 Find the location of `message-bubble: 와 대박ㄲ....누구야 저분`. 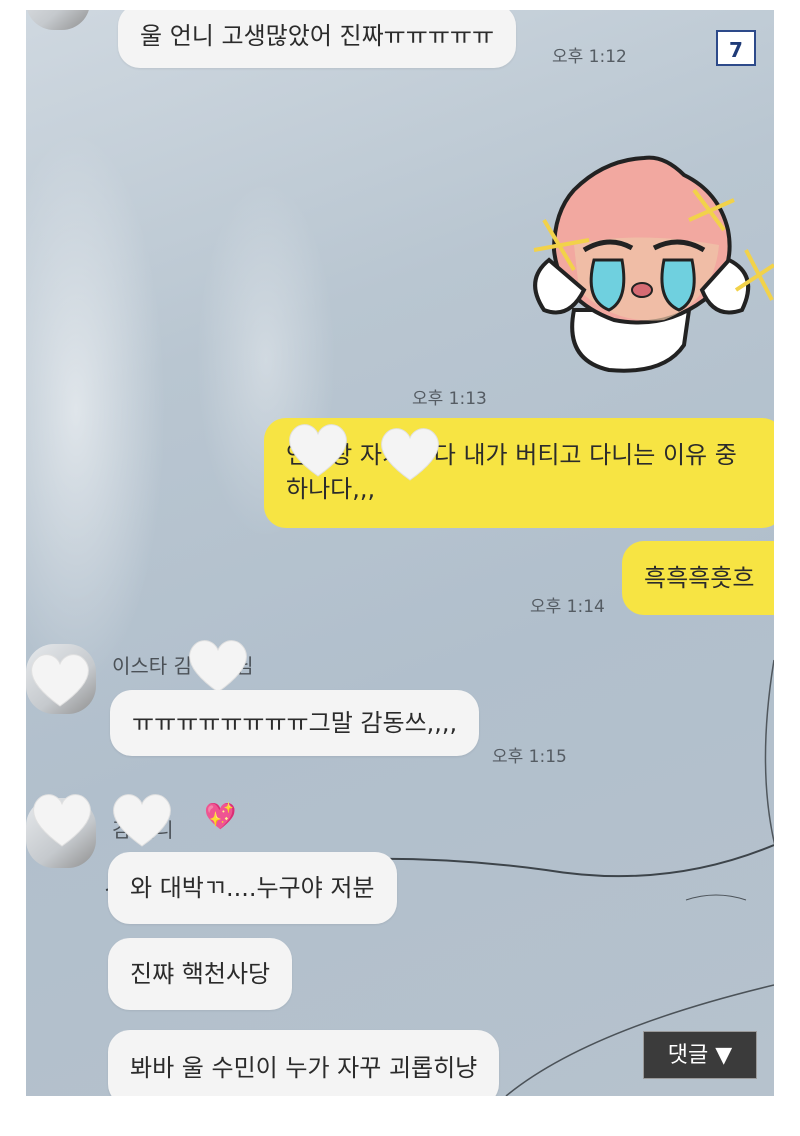

message-bubble: 와 대박ㄲ....누구야 저분 is located at coordinates (252, 888).